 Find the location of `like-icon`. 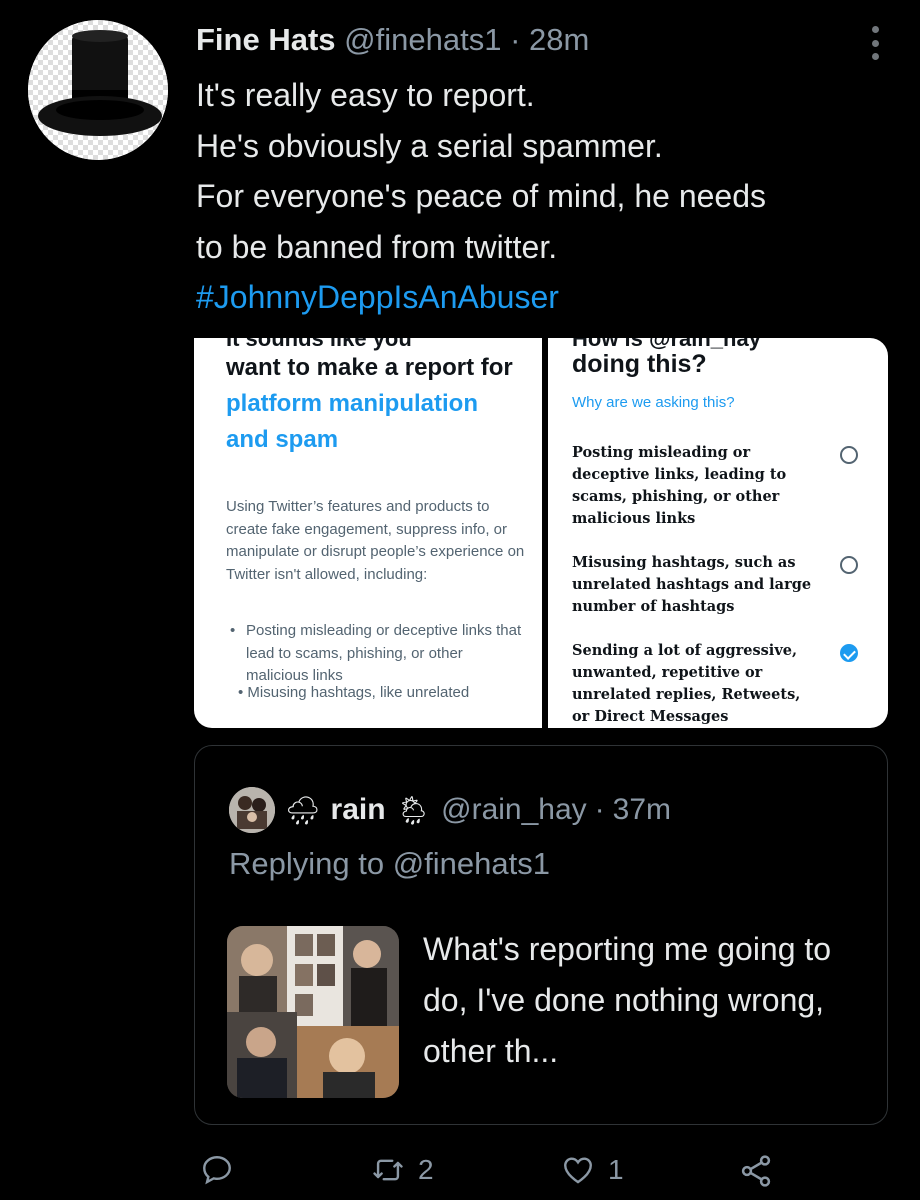

like-icon is located at coordinates (578, 1170).